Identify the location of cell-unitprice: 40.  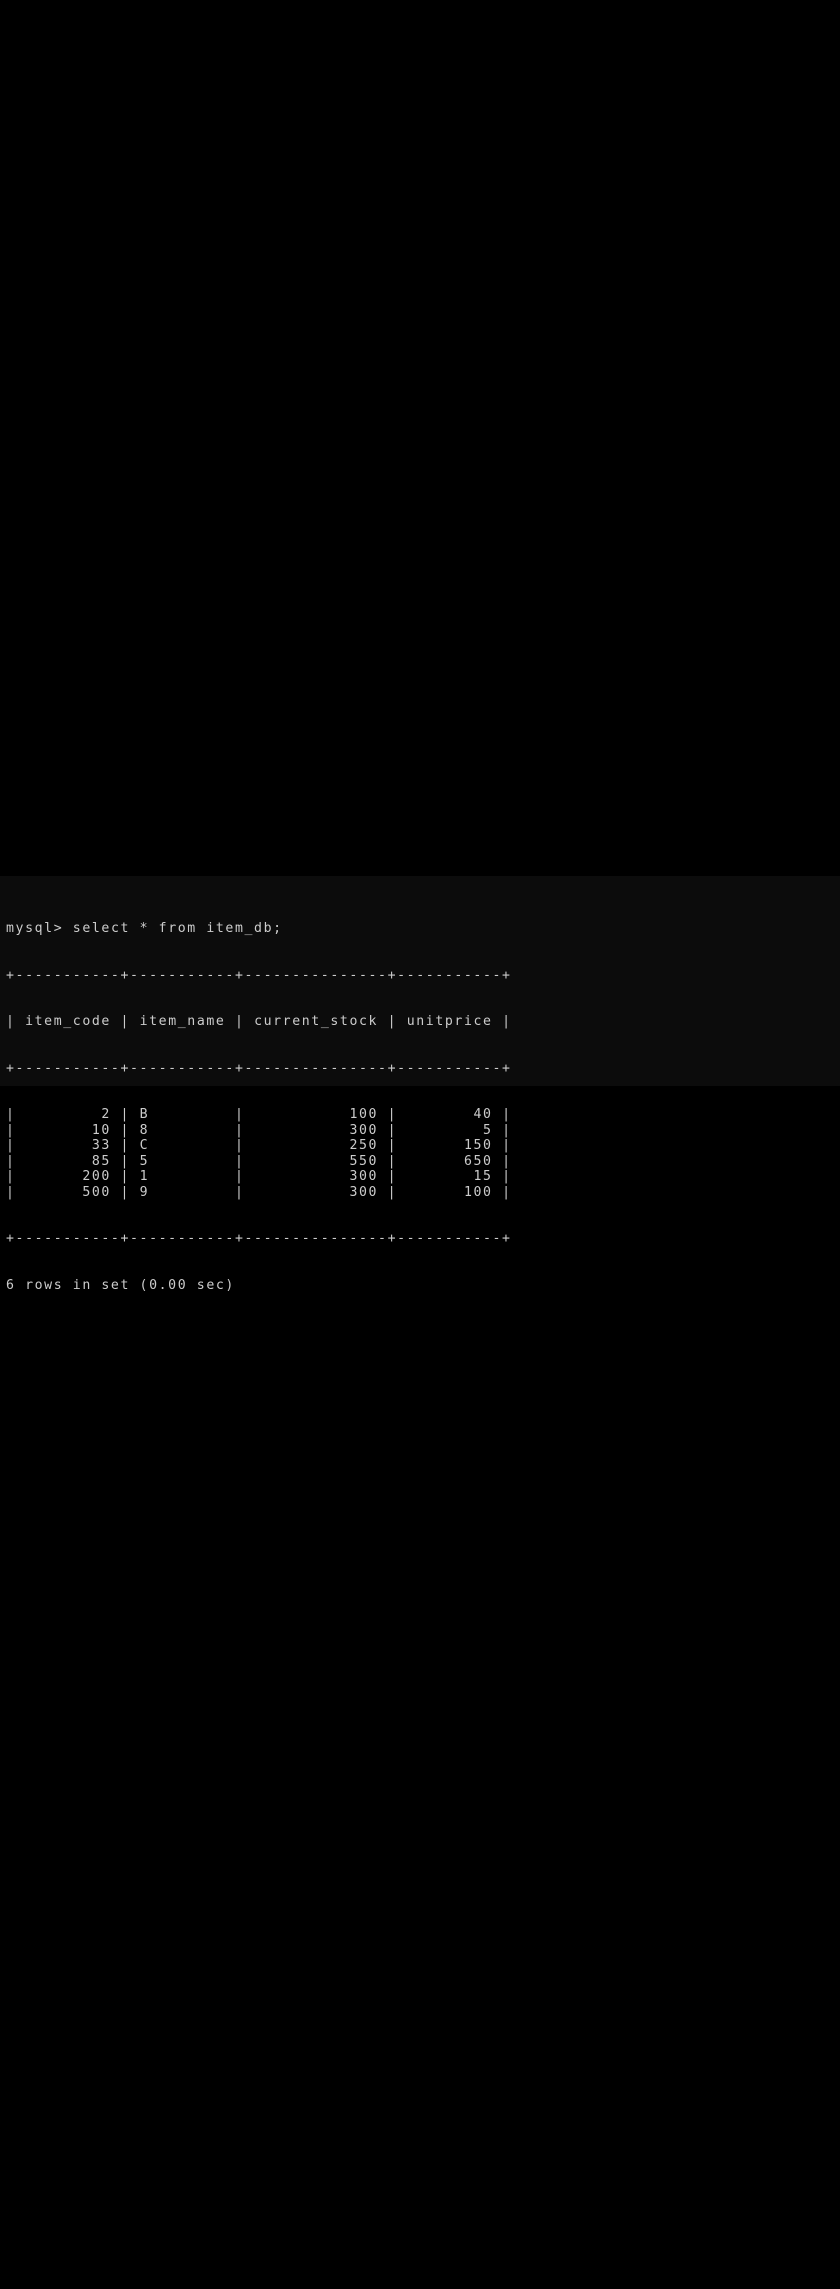
(449, 1114).